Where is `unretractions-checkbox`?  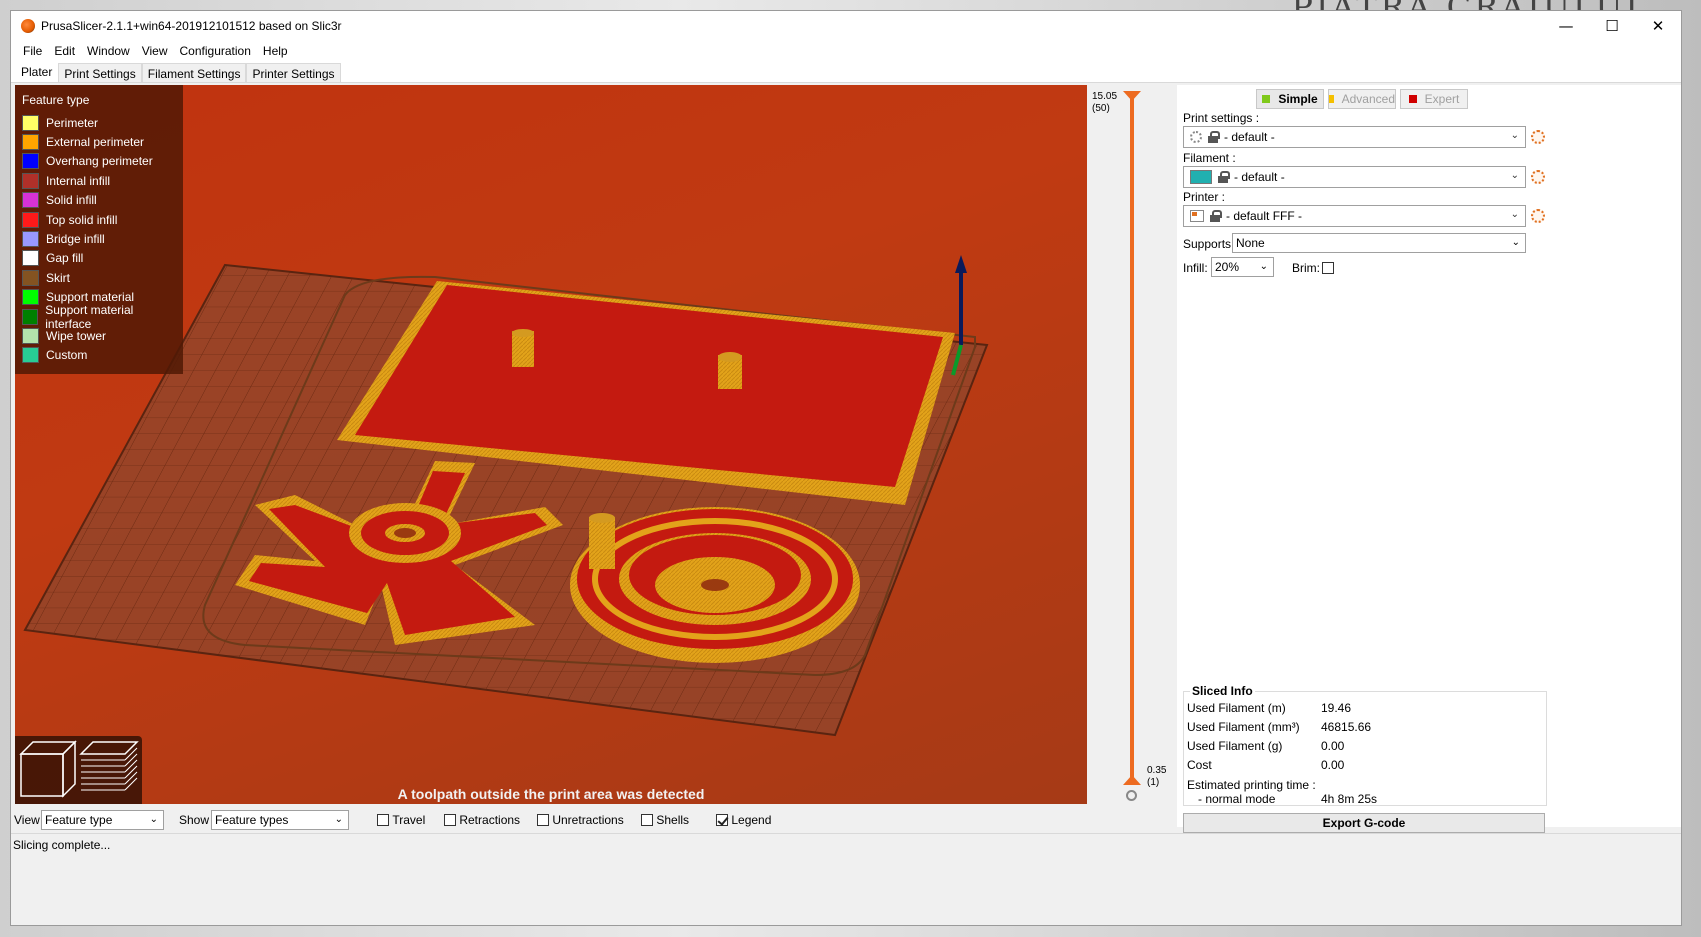
unretractions-checkbox is located at coordinates (543, 820).